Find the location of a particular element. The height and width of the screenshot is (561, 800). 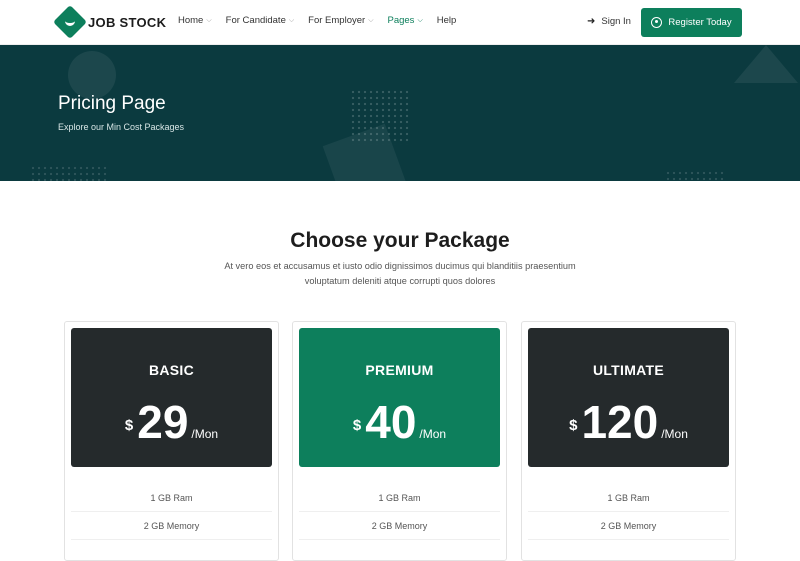

plan-price: $ 120 /Mon is located at coordinates (628, 422).